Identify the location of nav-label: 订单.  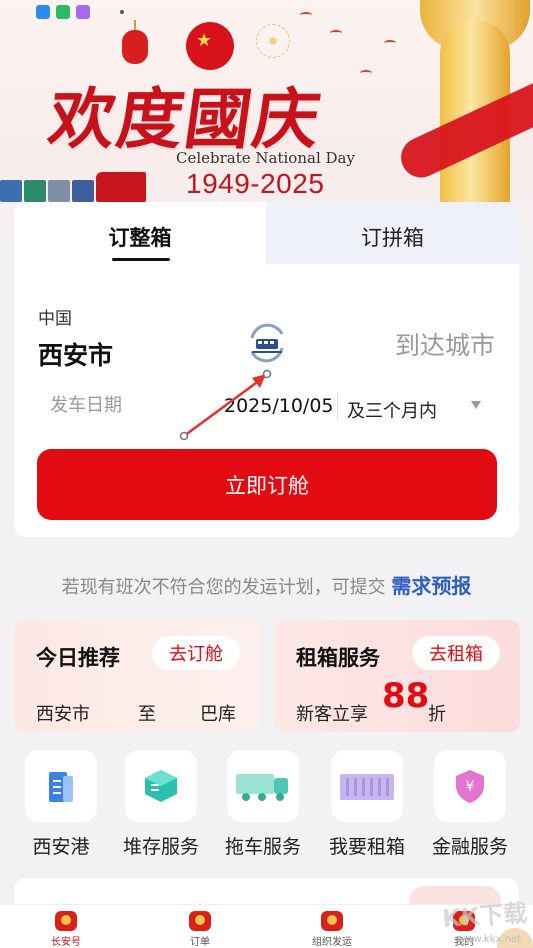
(200, 942).